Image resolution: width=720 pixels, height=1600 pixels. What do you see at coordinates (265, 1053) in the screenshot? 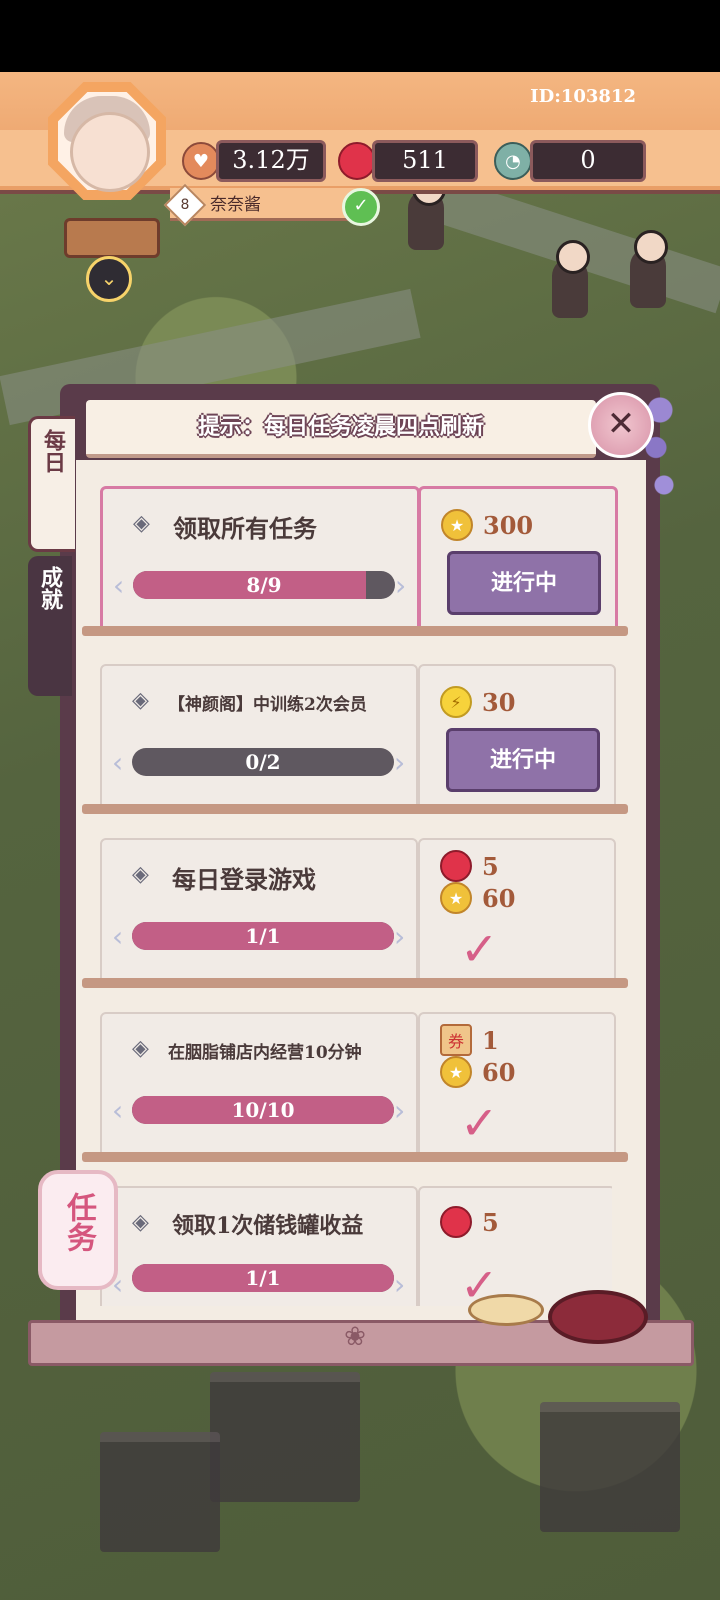
I see `task-title: 在胭脂铺店内经营10分钟` at bounding box center [265, 1053].